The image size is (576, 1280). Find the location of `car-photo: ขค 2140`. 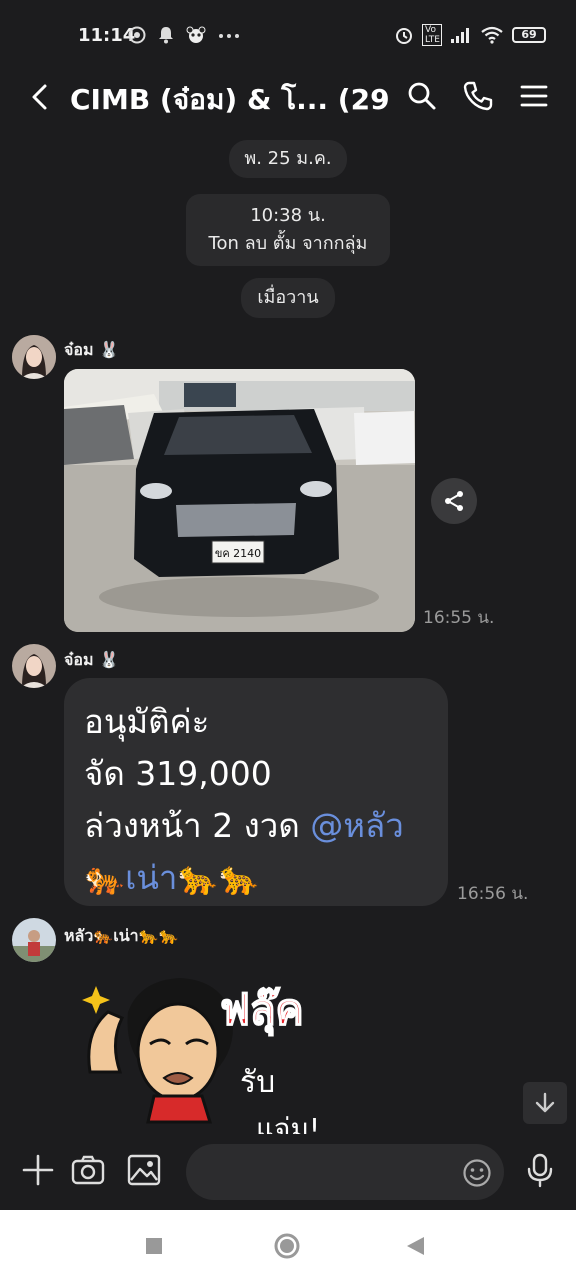

car-photo: ขค 2140 is located at coordinates (239, 500).